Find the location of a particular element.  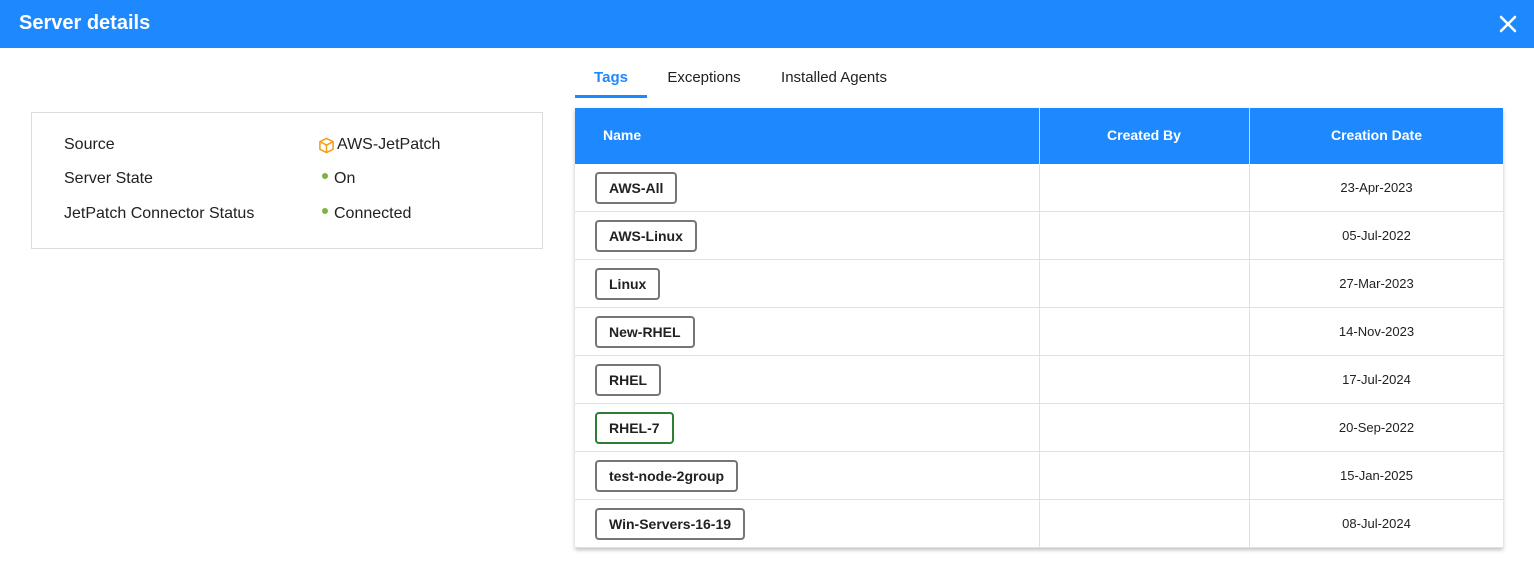

tag-chip: AWS-Linux is located at coordinates (646, 236).